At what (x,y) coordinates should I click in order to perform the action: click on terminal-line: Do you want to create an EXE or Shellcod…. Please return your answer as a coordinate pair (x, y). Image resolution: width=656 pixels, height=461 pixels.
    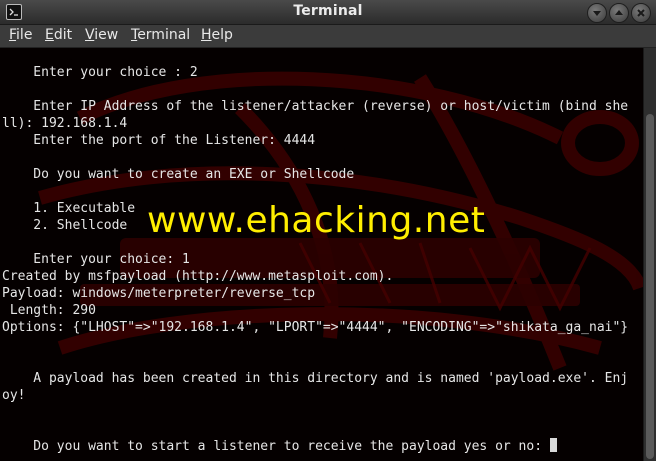
    Looking at the image, I should click on (178, 174).